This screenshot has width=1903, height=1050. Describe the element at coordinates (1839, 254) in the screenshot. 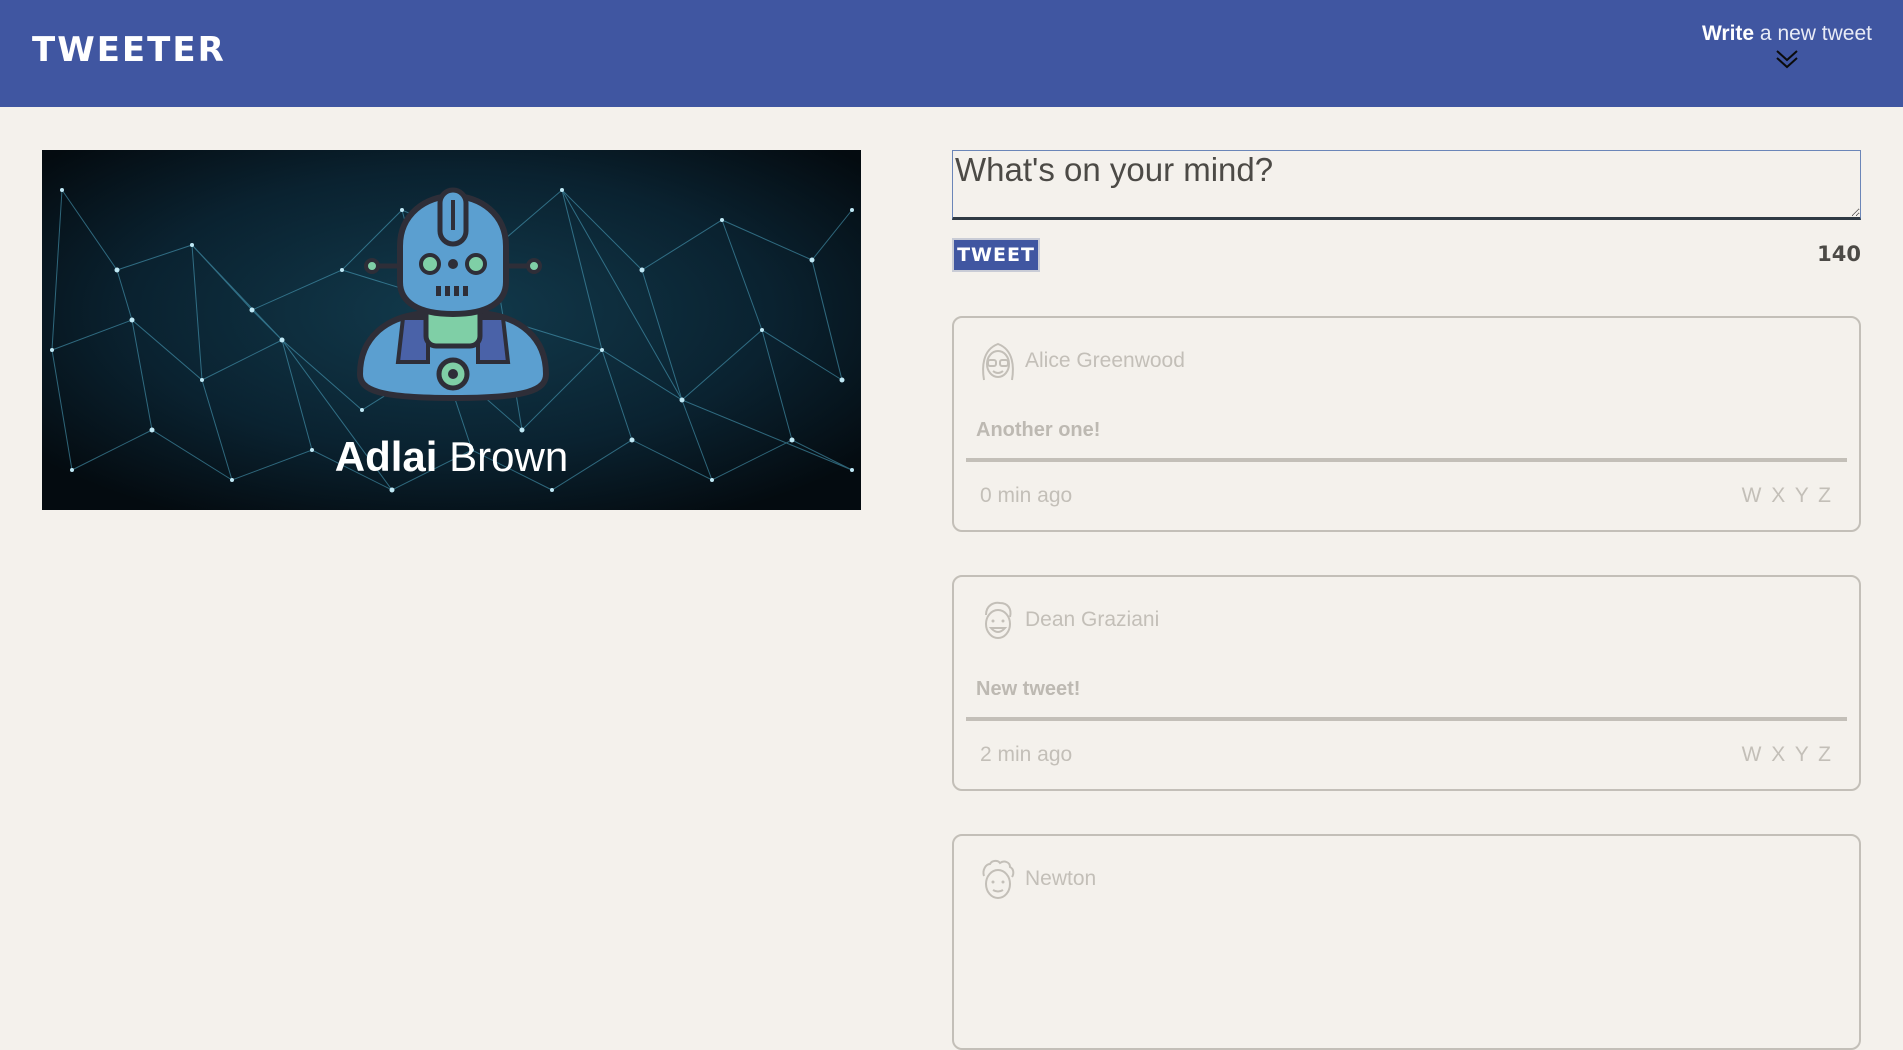

I see `character-counter: 140` at that location.